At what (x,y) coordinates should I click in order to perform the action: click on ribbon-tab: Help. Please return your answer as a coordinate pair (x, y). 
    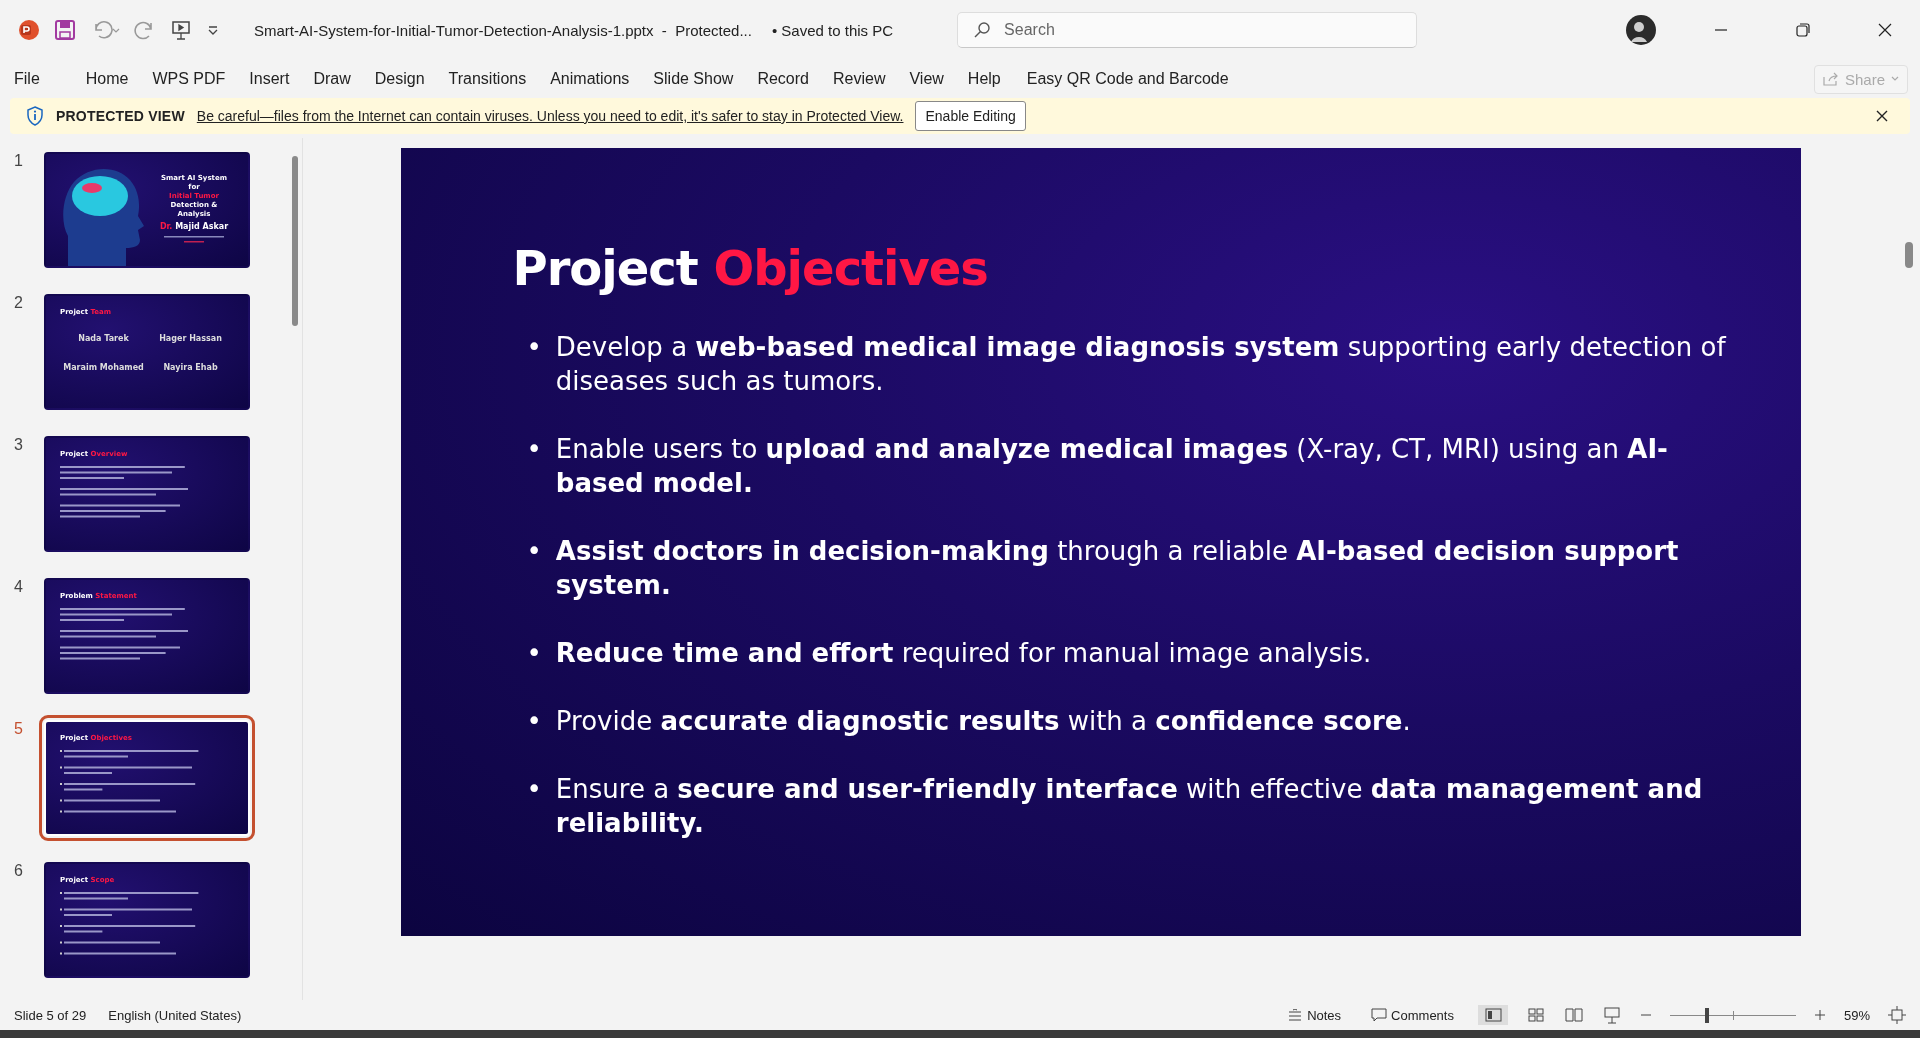
    Looking at the image, I should click on (984, 79).